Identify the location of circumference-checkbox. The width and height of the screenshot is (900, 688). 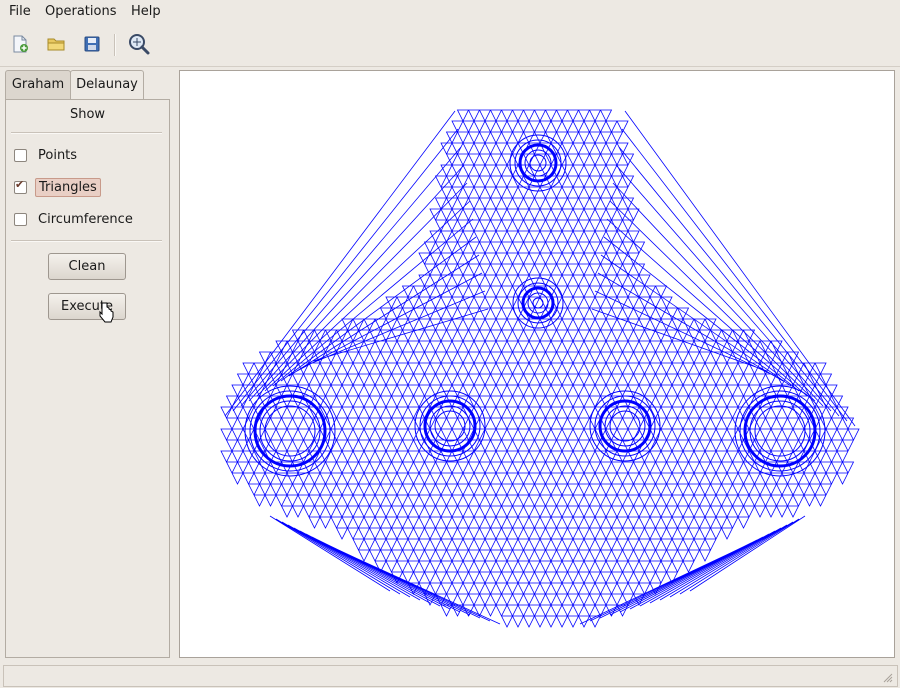
(20, 219).